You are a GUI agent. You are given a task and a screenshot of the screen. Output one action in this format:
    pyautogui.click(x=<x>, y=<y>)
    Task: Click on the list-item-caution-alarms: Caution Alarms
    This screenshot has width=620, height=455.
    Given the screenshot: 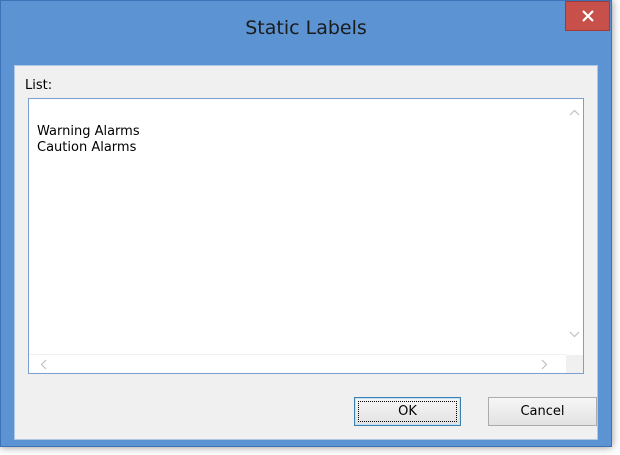 What is the action you would take?
    pyautogui.click(x=88, y=148)
    